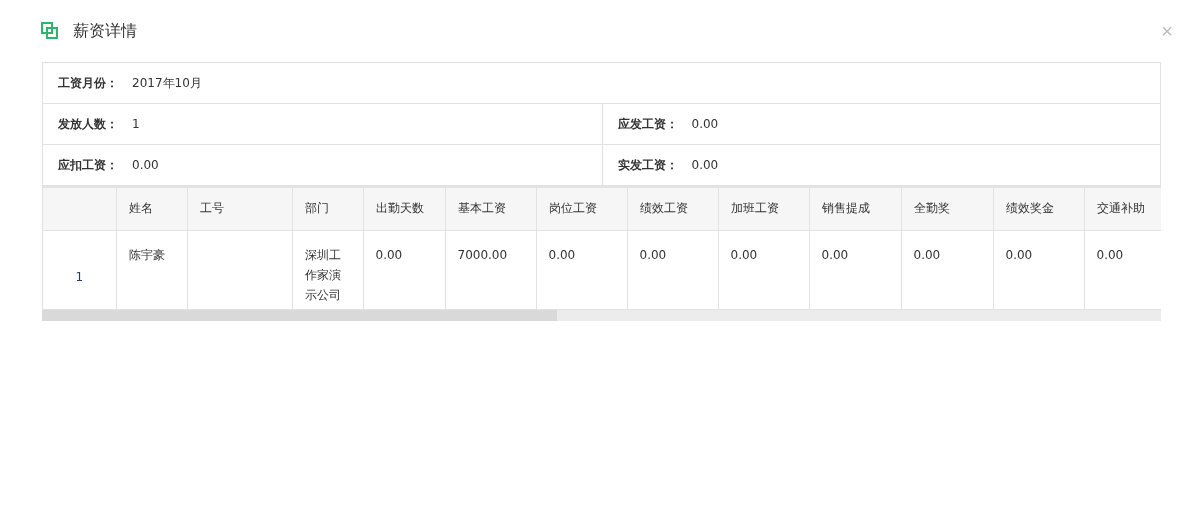 This screenshot has height=528, width=1198. What do you see at coordinates (105, 31) in the screenshot?
I see `dialog-title: 薪资详情` at bounding box center [105, 31].